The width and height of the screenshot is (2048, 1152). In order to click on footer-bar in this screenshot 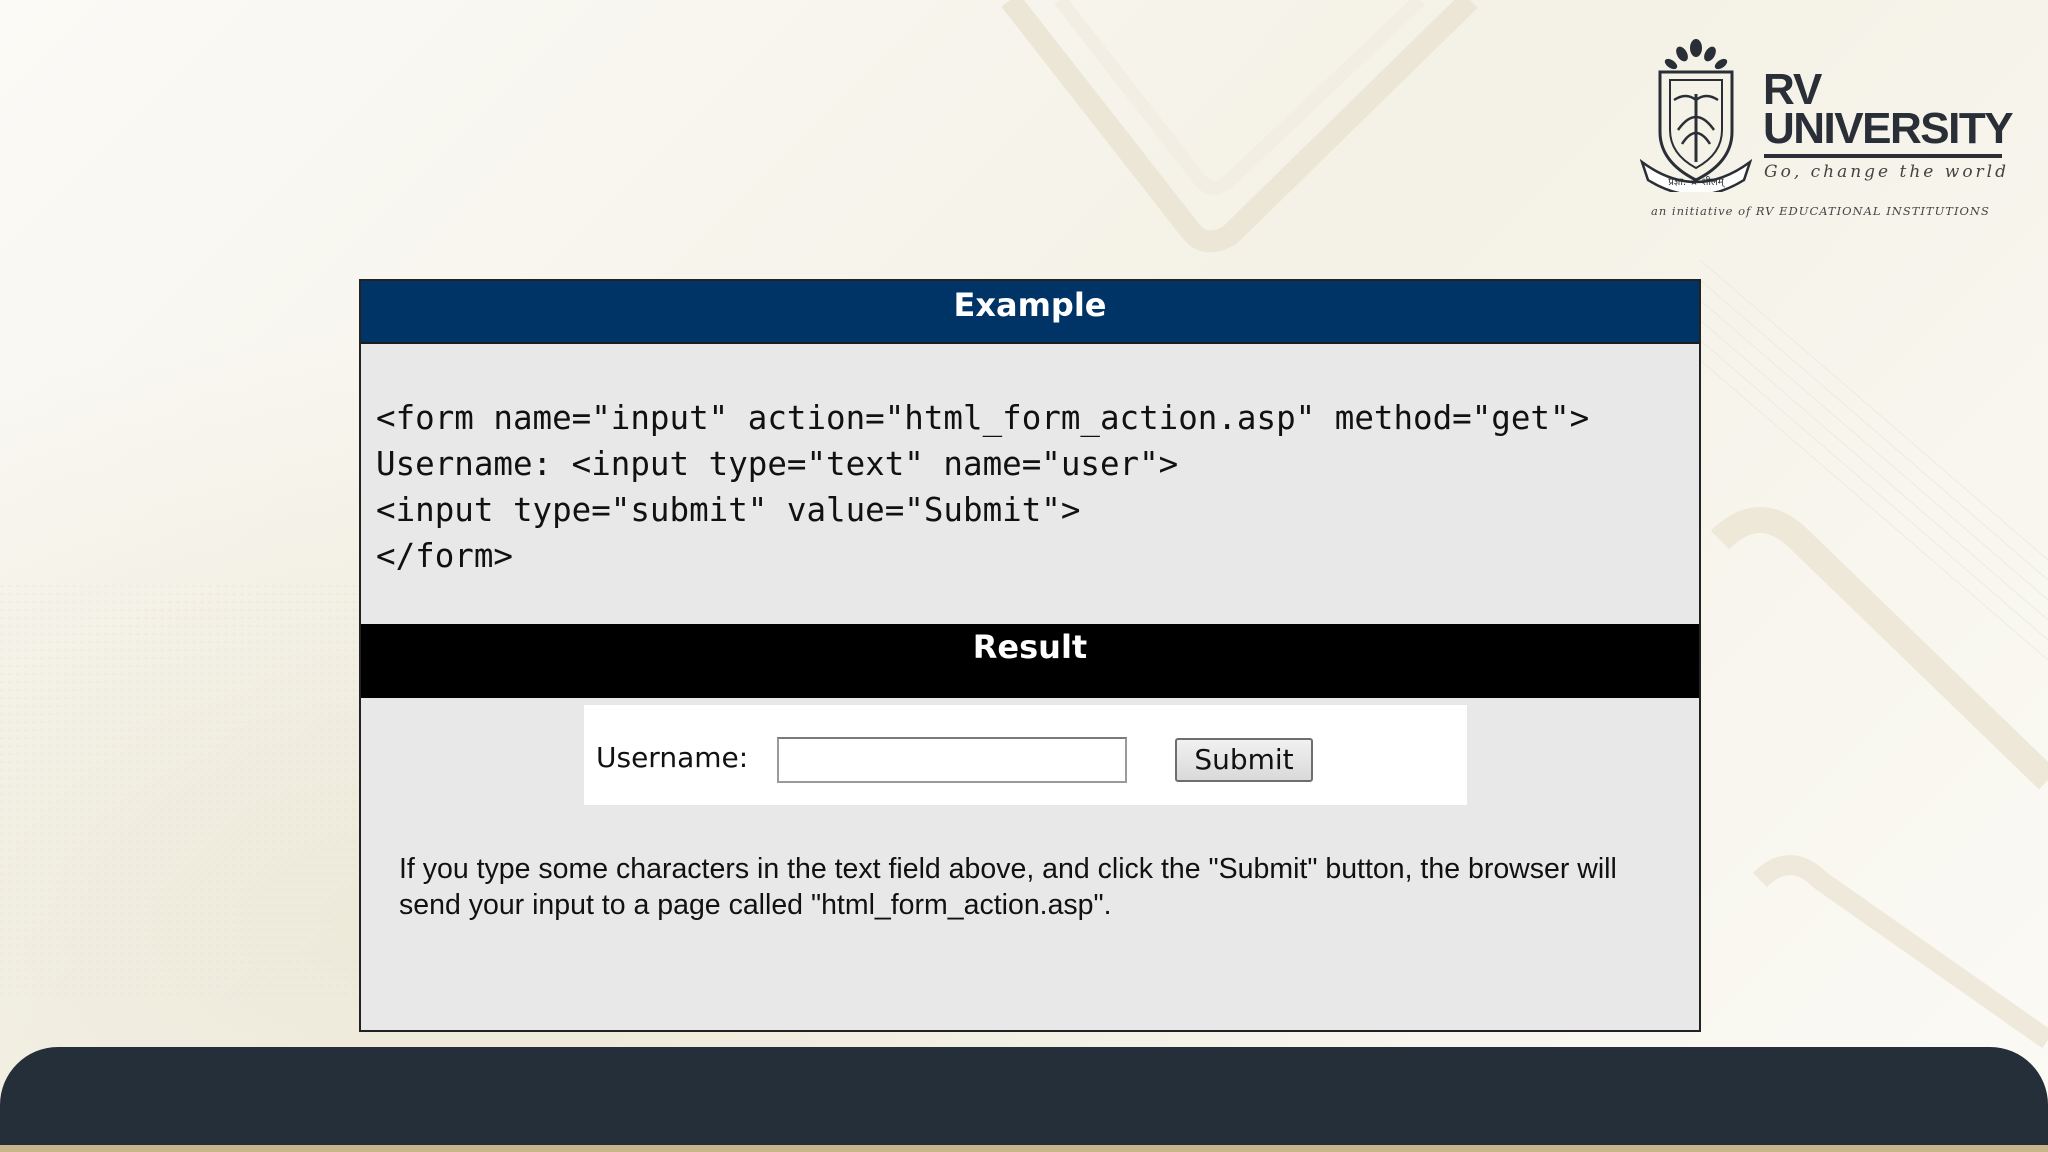, I will do `click(1024, 1096)`.